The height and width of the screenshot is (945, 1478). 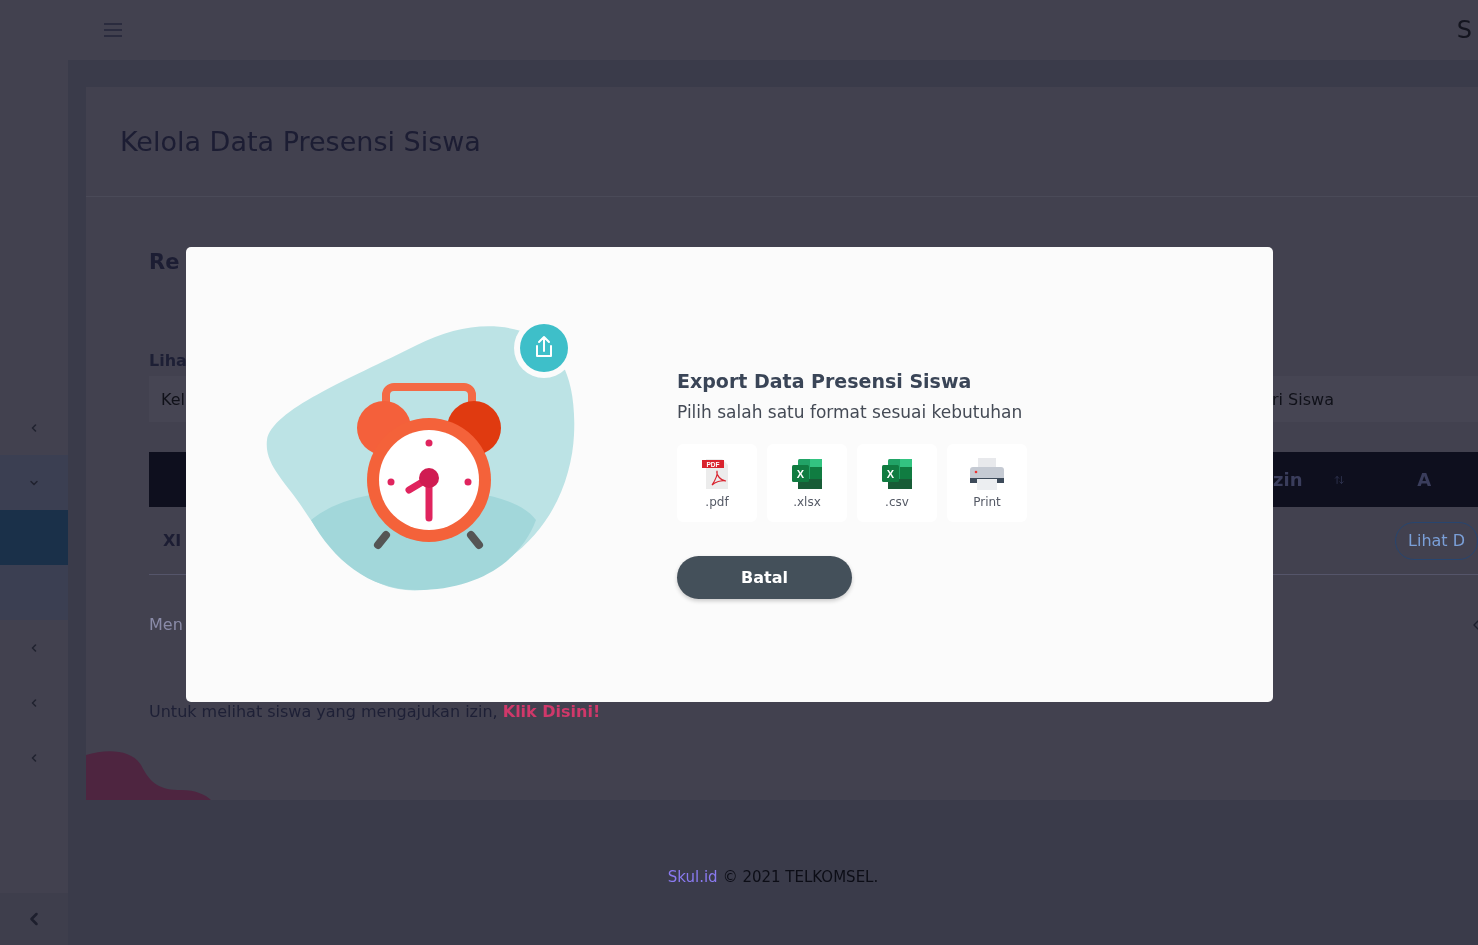 I want to click on export-format-button: Print, so click(x=987, y=483).